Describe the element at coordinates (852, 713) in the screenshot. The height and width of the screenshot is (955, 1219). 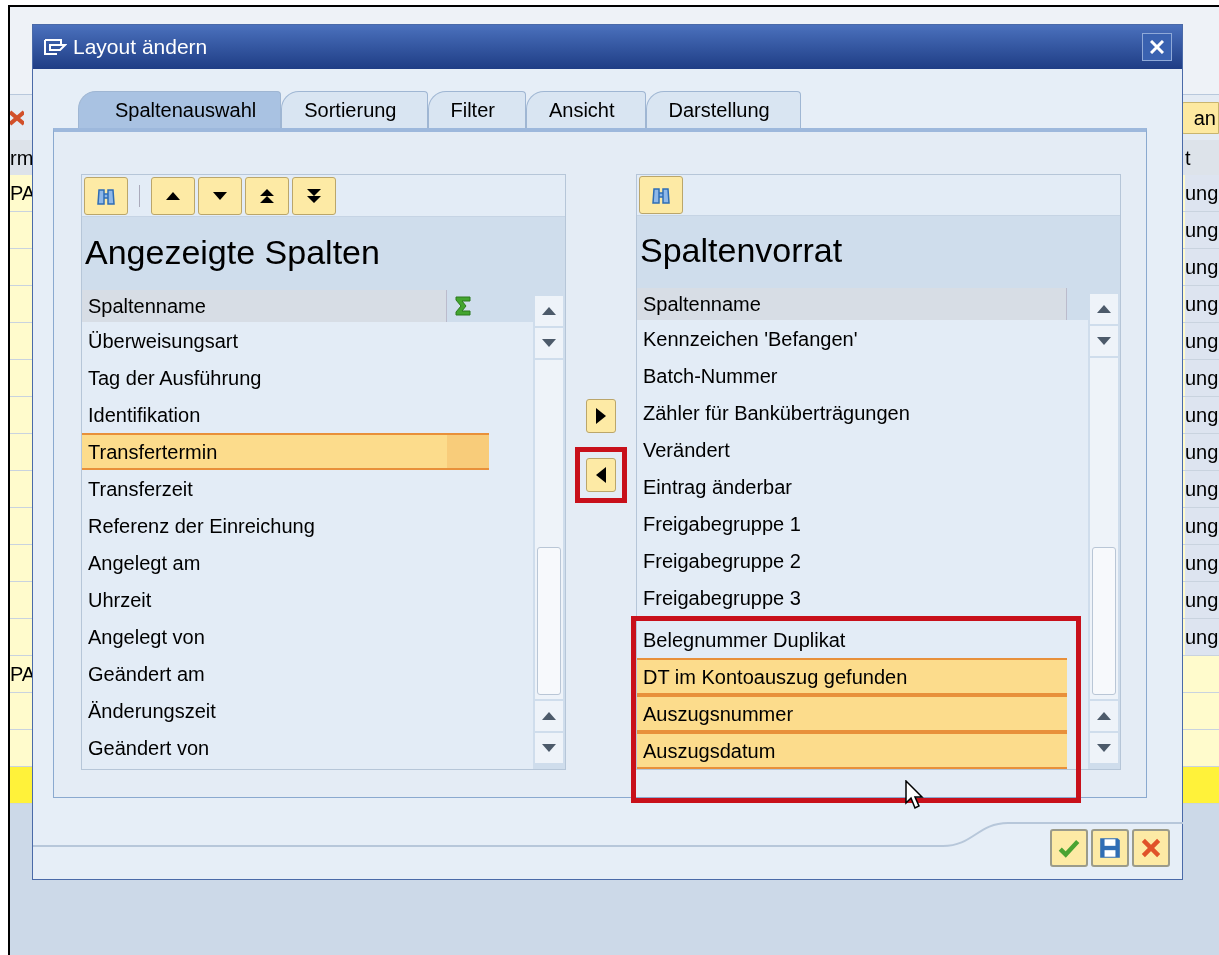
I see `column-list-item: Auszugsnummer` at that location.